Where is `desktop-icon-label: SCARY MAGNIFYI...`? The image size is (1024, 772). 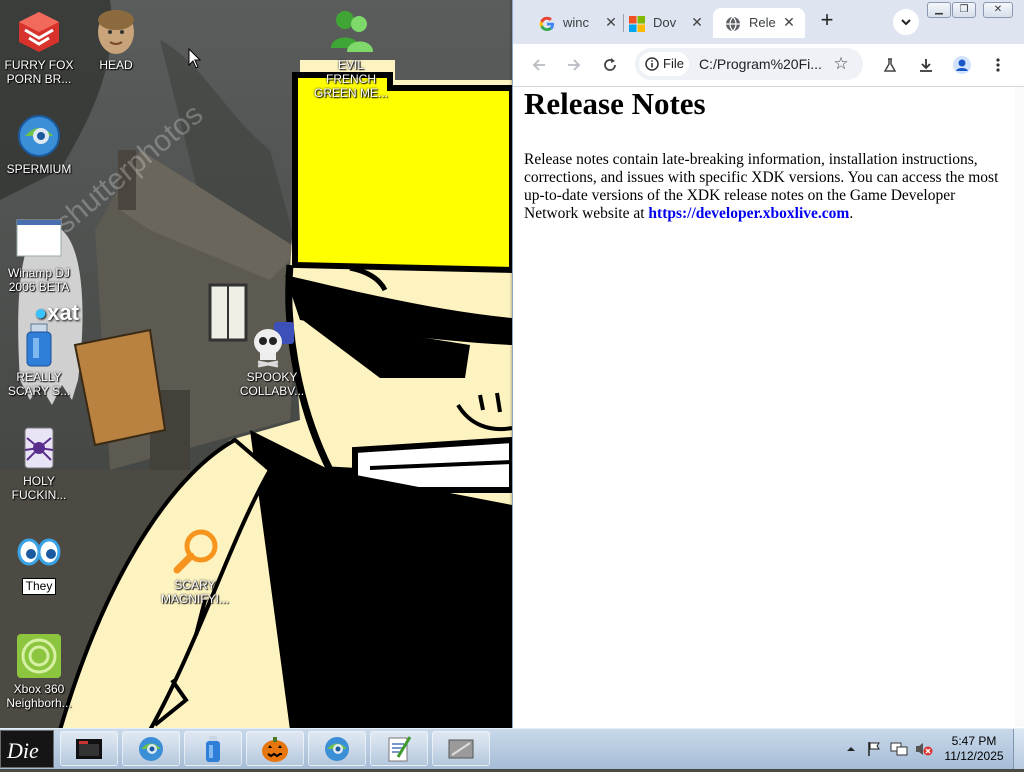
desktop-icon-label: SCARY MAGNIFYI... is located at coordinates (194, 592).